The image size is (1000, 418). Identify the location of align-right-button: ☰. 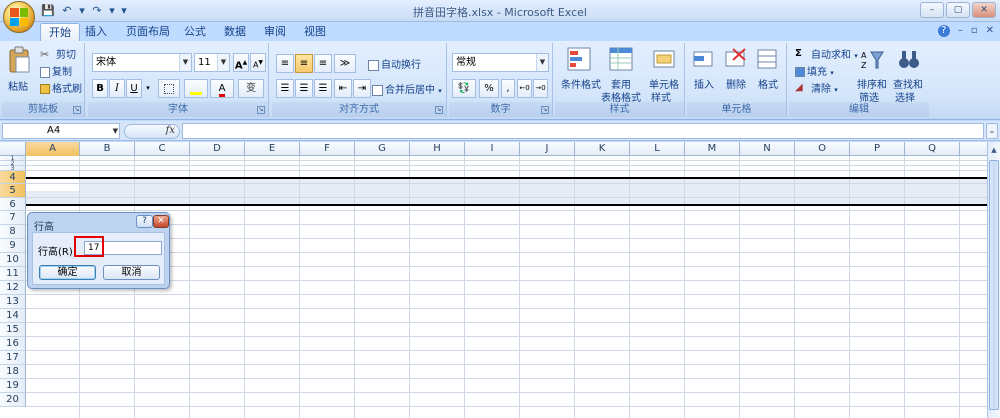
(323, 88).